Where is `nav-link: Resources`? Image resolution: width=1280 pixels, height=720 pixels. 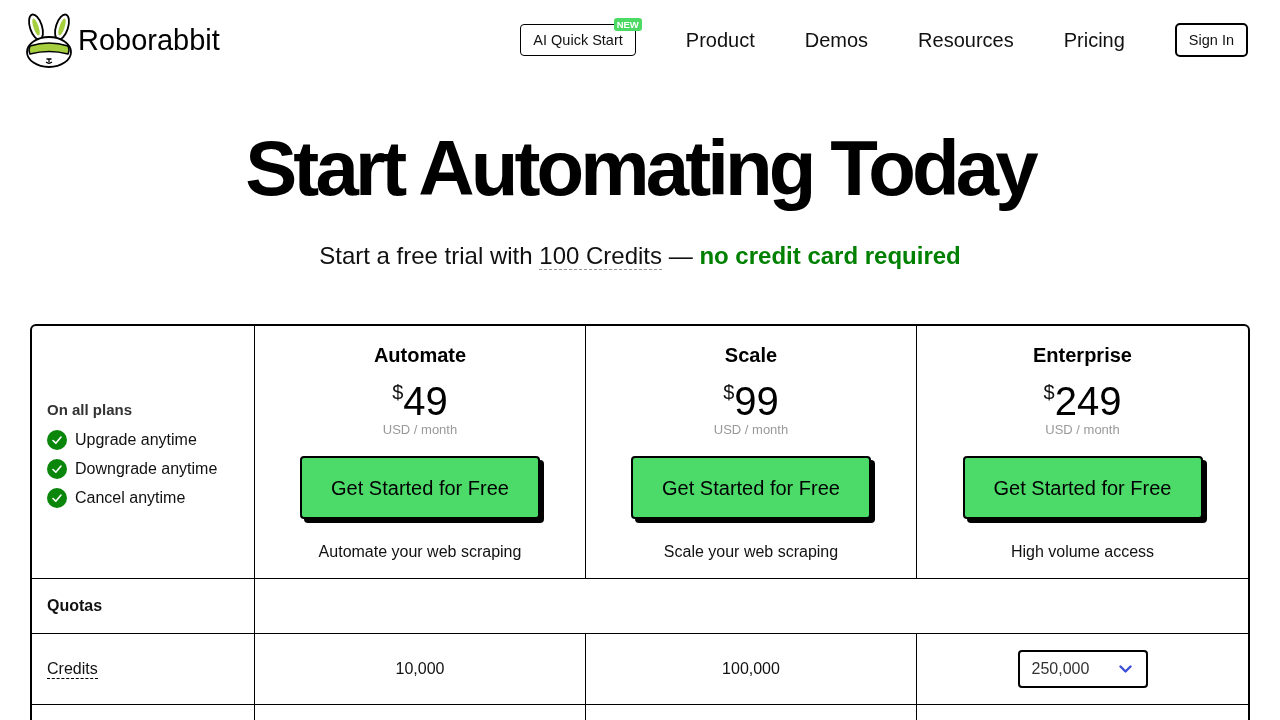 nav-link: Resources is located at coordinates (966, 40).